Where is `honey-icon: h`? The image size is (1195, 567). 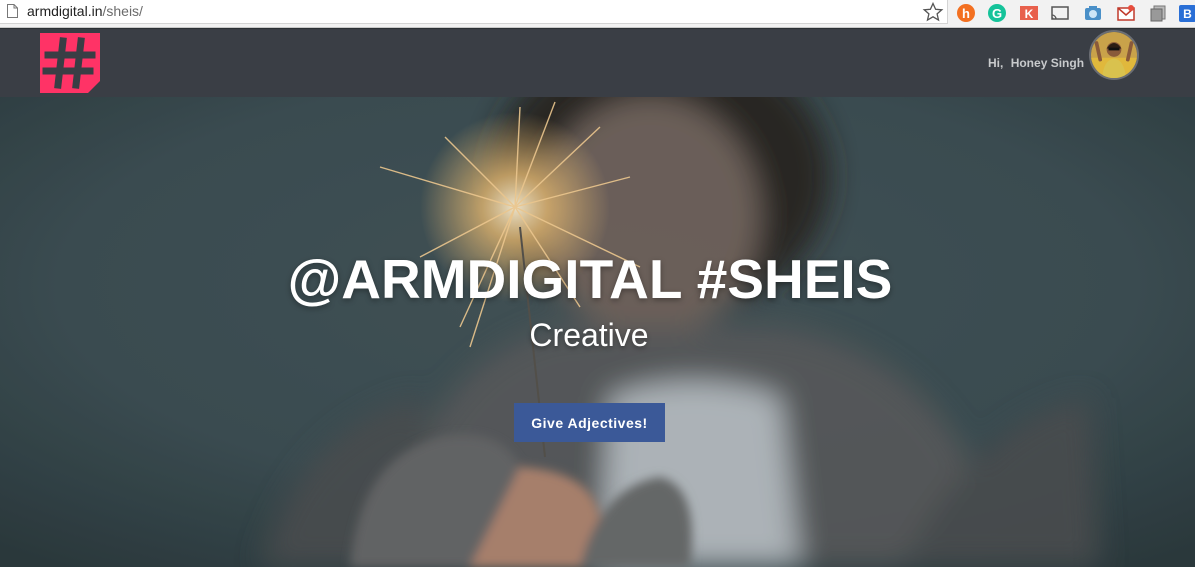
honey-icon: h is located at coordinates (966, 13).